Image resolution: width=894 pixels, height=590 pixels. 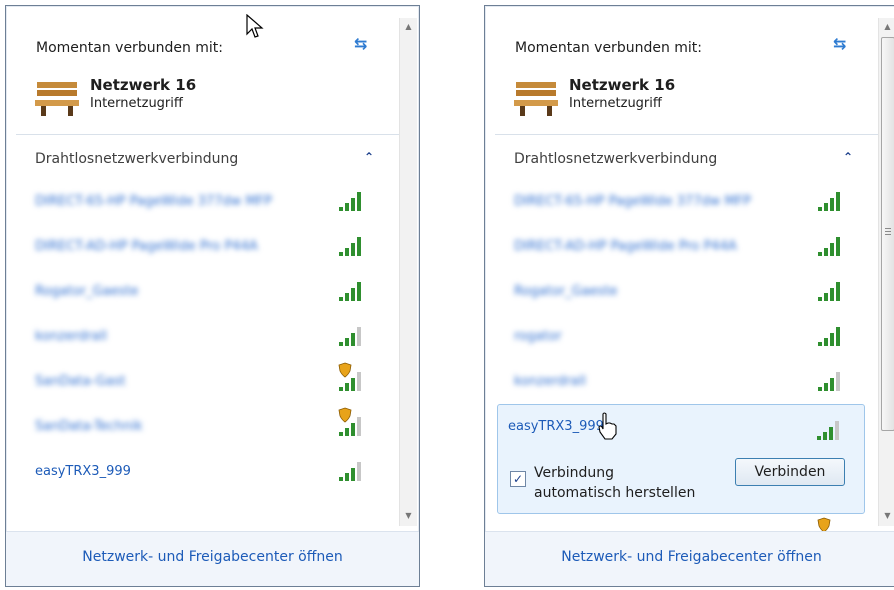 I want to click on auto-connect-label-line2: automatisch herstellen, so click(x=615, y=493).